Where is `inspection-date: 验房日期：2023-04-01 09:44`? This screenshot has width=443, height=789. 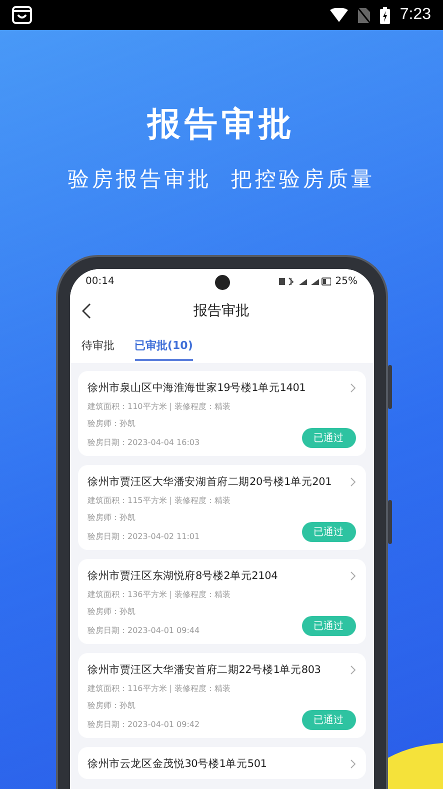 inspection-date: 验房日期：2023-04-01 09:44 is located at coordinates (144, 630).